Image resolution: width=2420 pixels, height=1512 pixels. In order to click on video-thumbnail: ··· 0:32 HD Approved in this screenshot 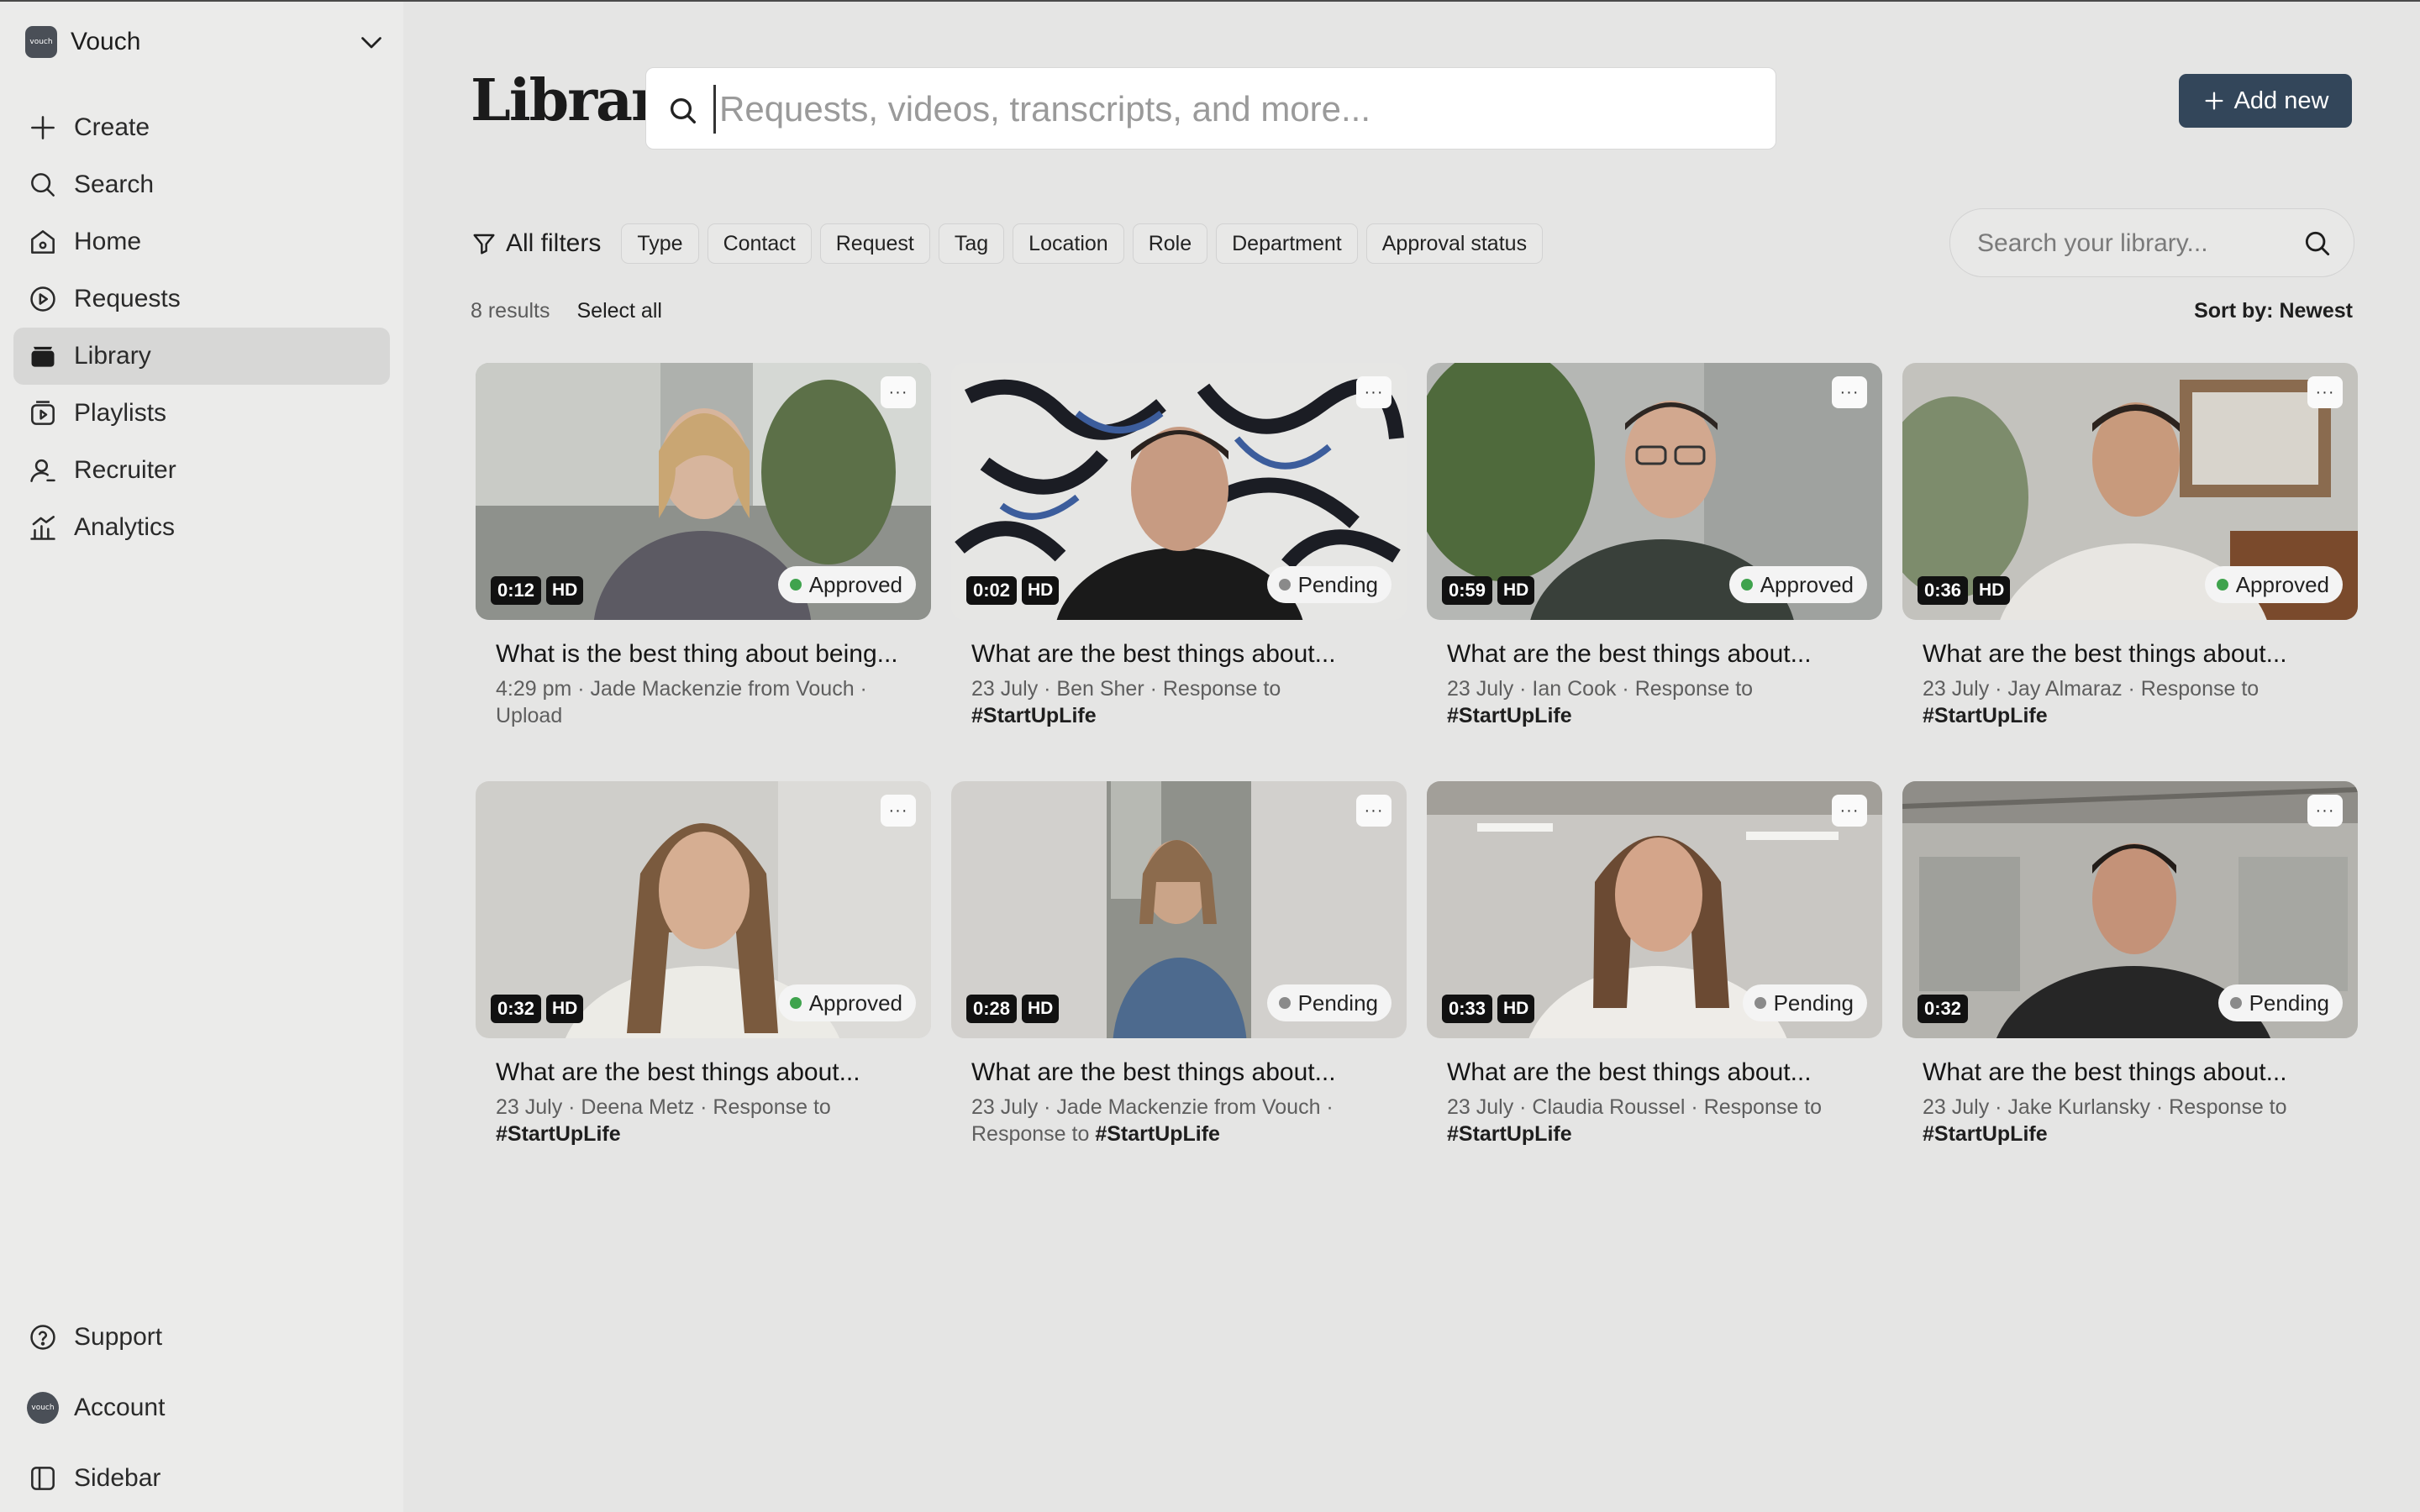, I will do `click(704, 909)`.